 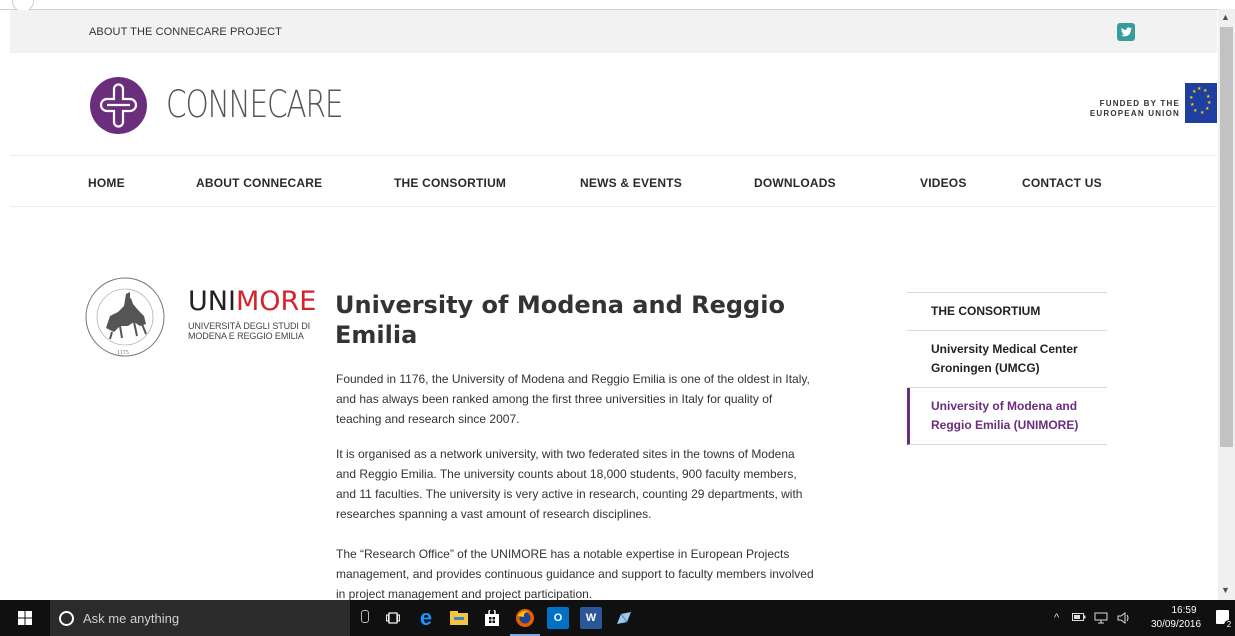 What do you see at coordinates (118, 105) in the screenshot?
I see `connecare-logo-icon` at bounding box center [118, 105].